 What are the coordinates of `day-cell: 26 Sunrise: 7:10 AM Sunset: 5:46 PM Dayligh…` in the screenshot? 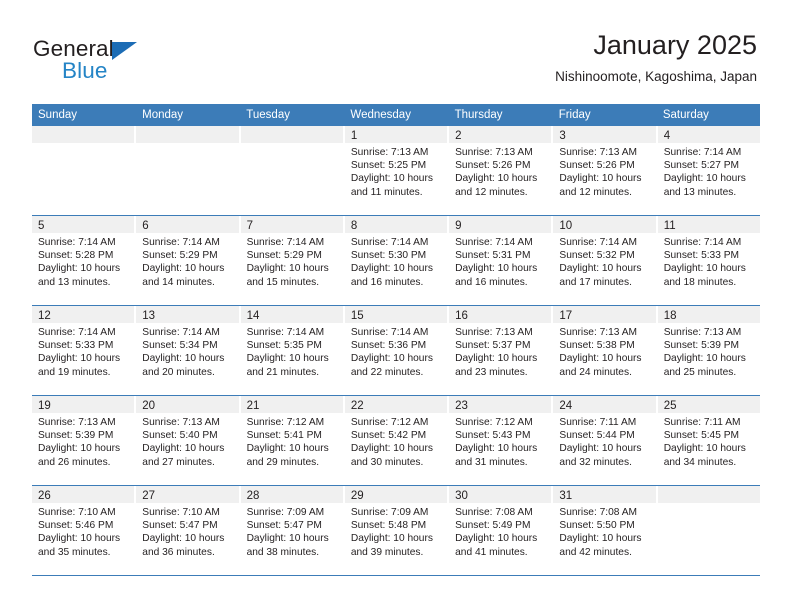 It's located at (84, 530).